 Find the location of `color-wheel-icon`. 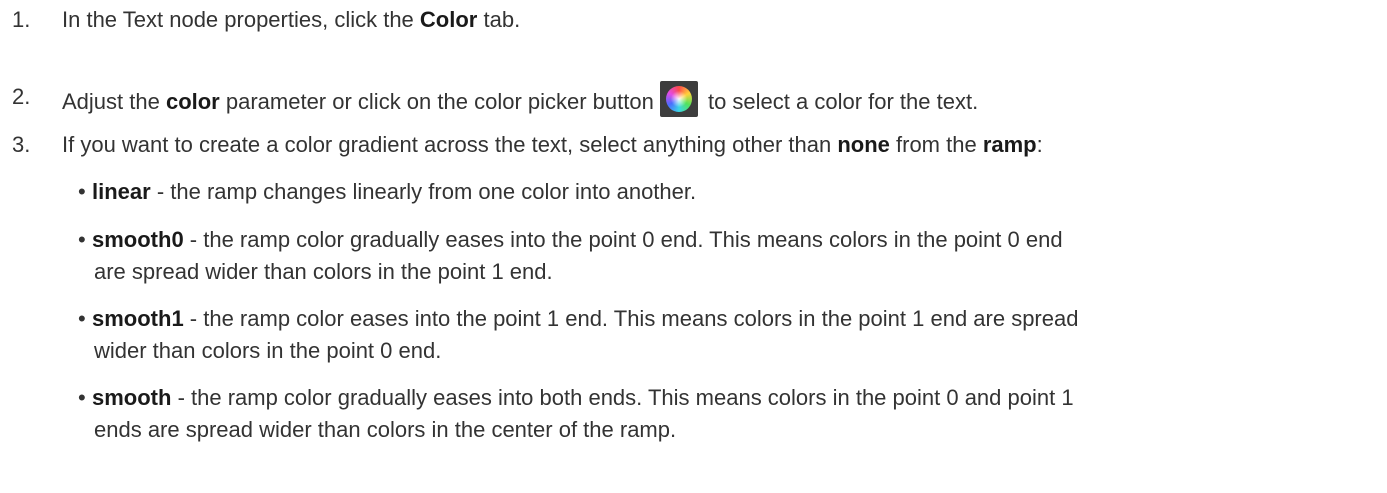

color-wheel-icon is located at coordinates (678, 99).